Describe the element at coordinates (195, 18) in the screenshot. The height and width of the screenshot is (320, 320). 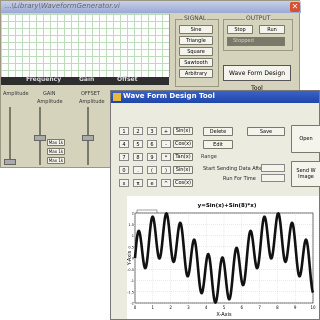
I see `signal-label: SIGNAL` at that location.